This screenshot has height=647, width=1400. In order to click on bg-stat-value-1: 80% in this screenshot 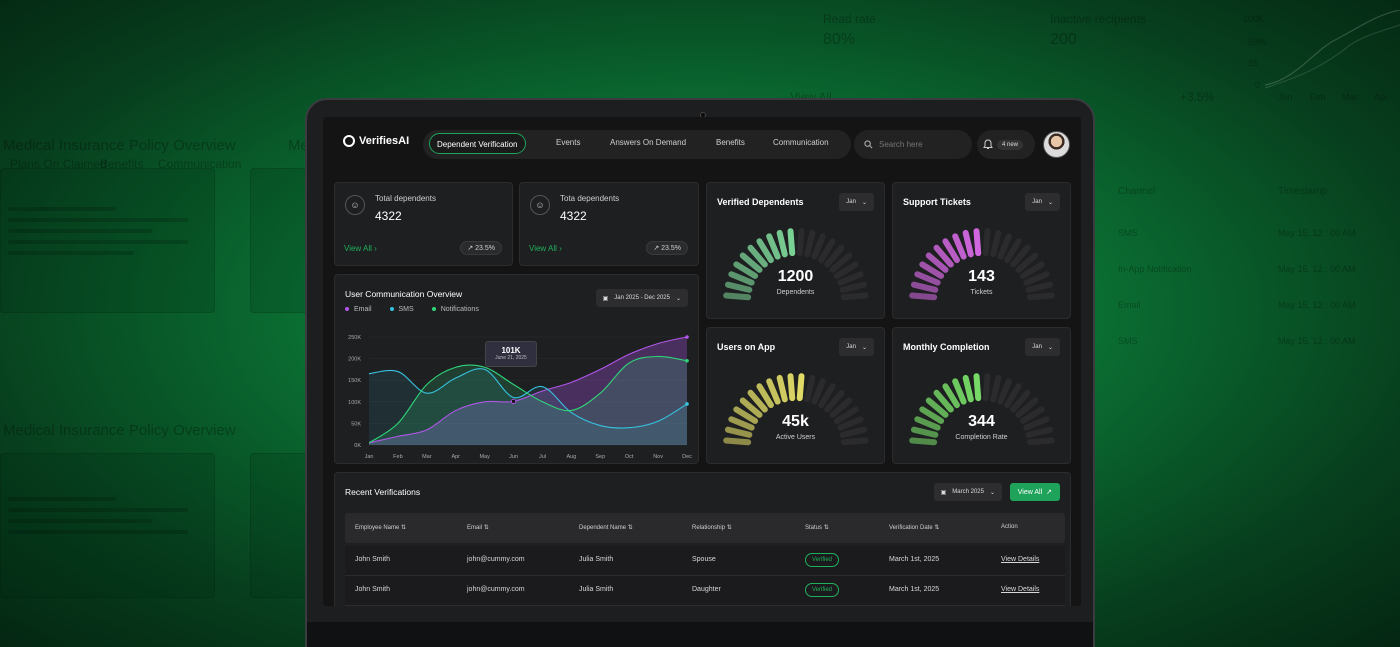, I will do `click(839, 39)`.